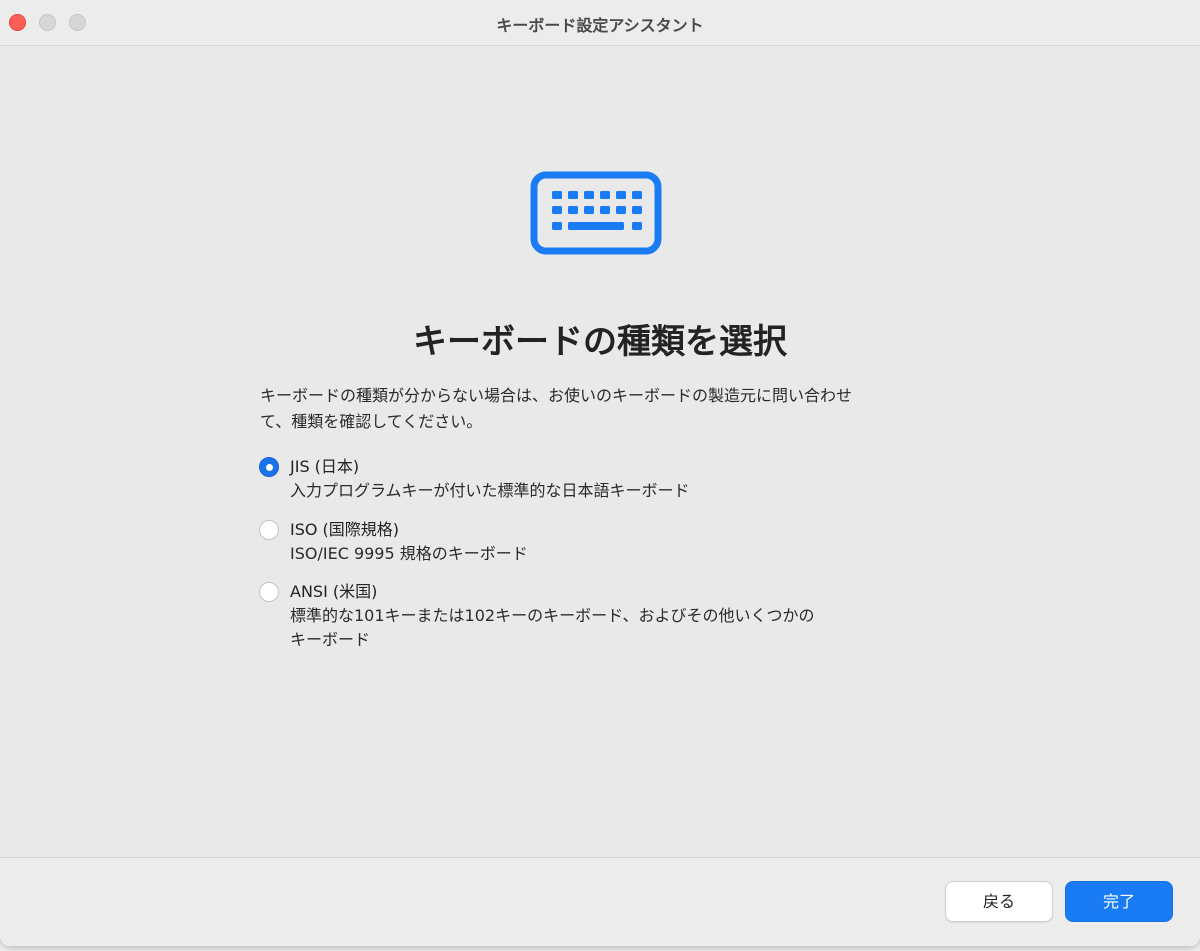  What do you see at coordinates (596, 213) in the screenshot?
I see `keyboard-icon` at bounding box center [596, 213].